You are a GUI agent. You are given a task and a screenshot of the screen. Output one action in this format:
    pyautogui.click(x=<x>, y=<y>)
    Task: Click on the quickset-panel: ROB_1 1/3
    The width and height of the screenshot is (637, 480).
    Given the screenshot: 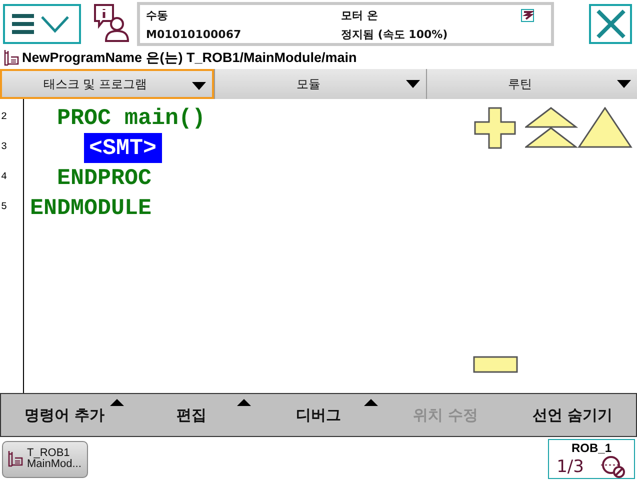 What is the action you would take?
    pyautogui.click(x=591, y=459)
    